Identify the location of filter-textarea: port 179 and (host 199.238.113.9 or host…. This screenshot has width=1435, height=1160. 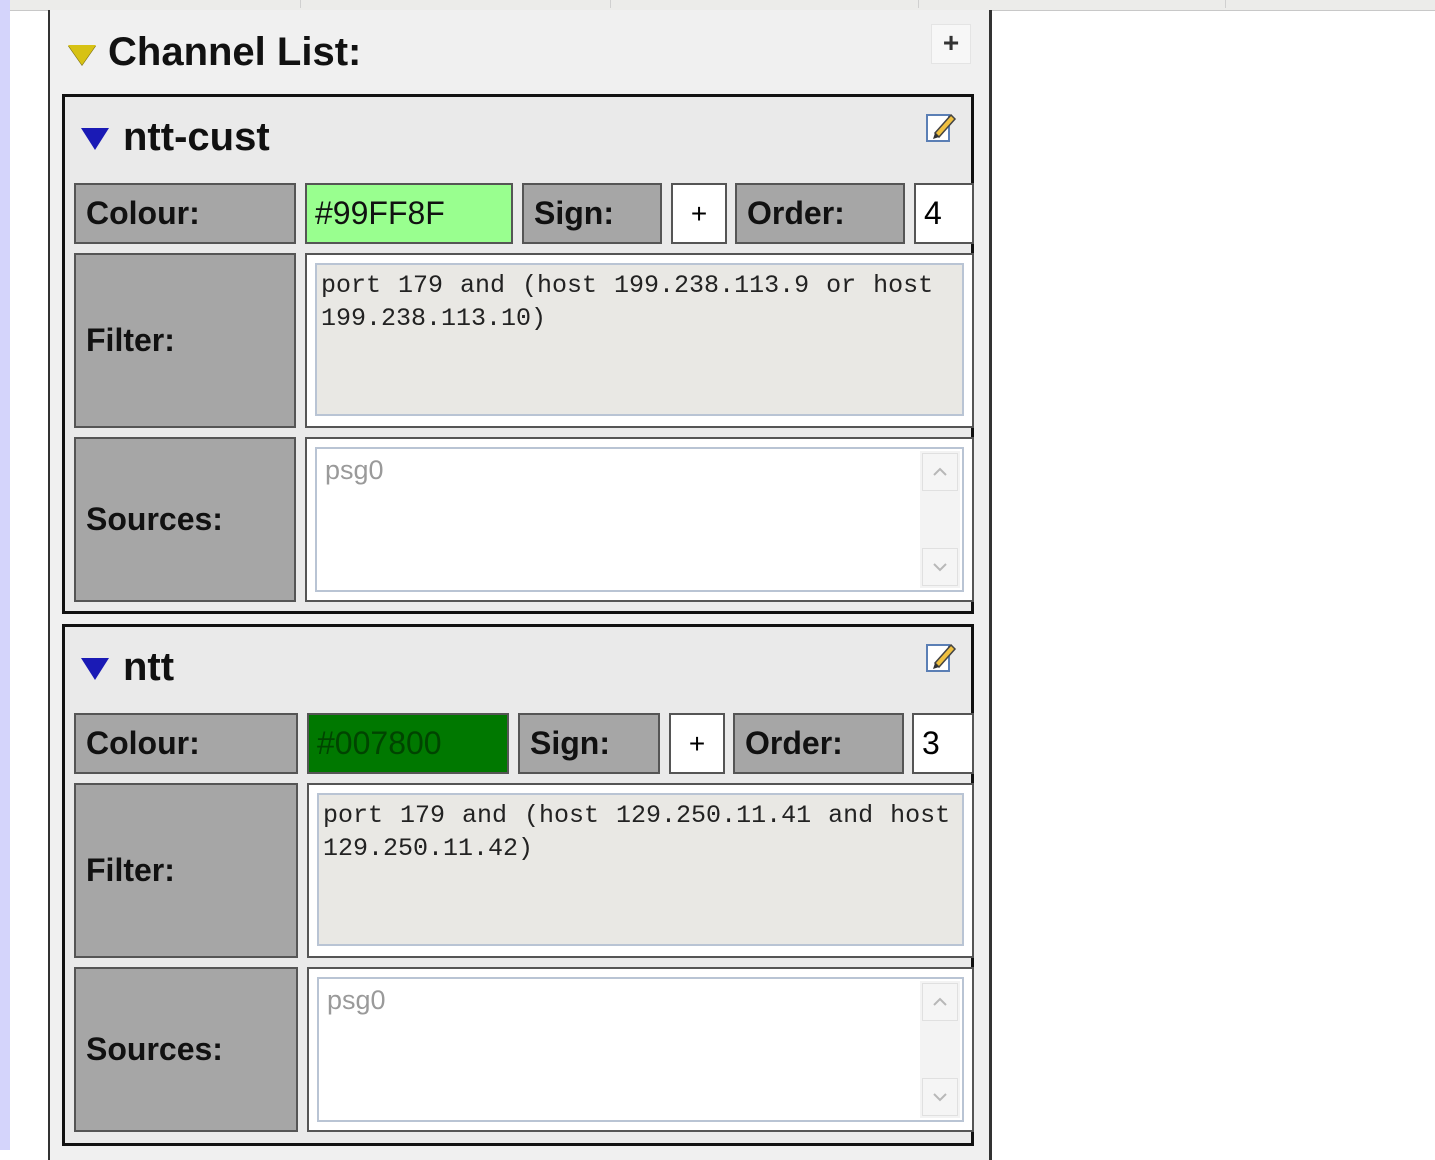
(639, 339).